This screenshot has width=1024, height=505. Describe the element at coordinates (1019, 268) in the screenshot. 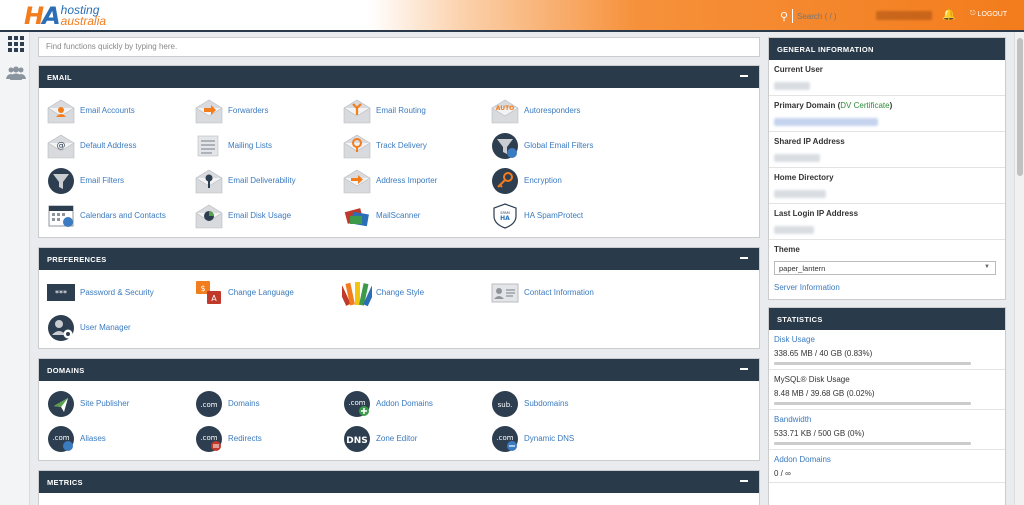

I see `page-scrollbar` at that location.